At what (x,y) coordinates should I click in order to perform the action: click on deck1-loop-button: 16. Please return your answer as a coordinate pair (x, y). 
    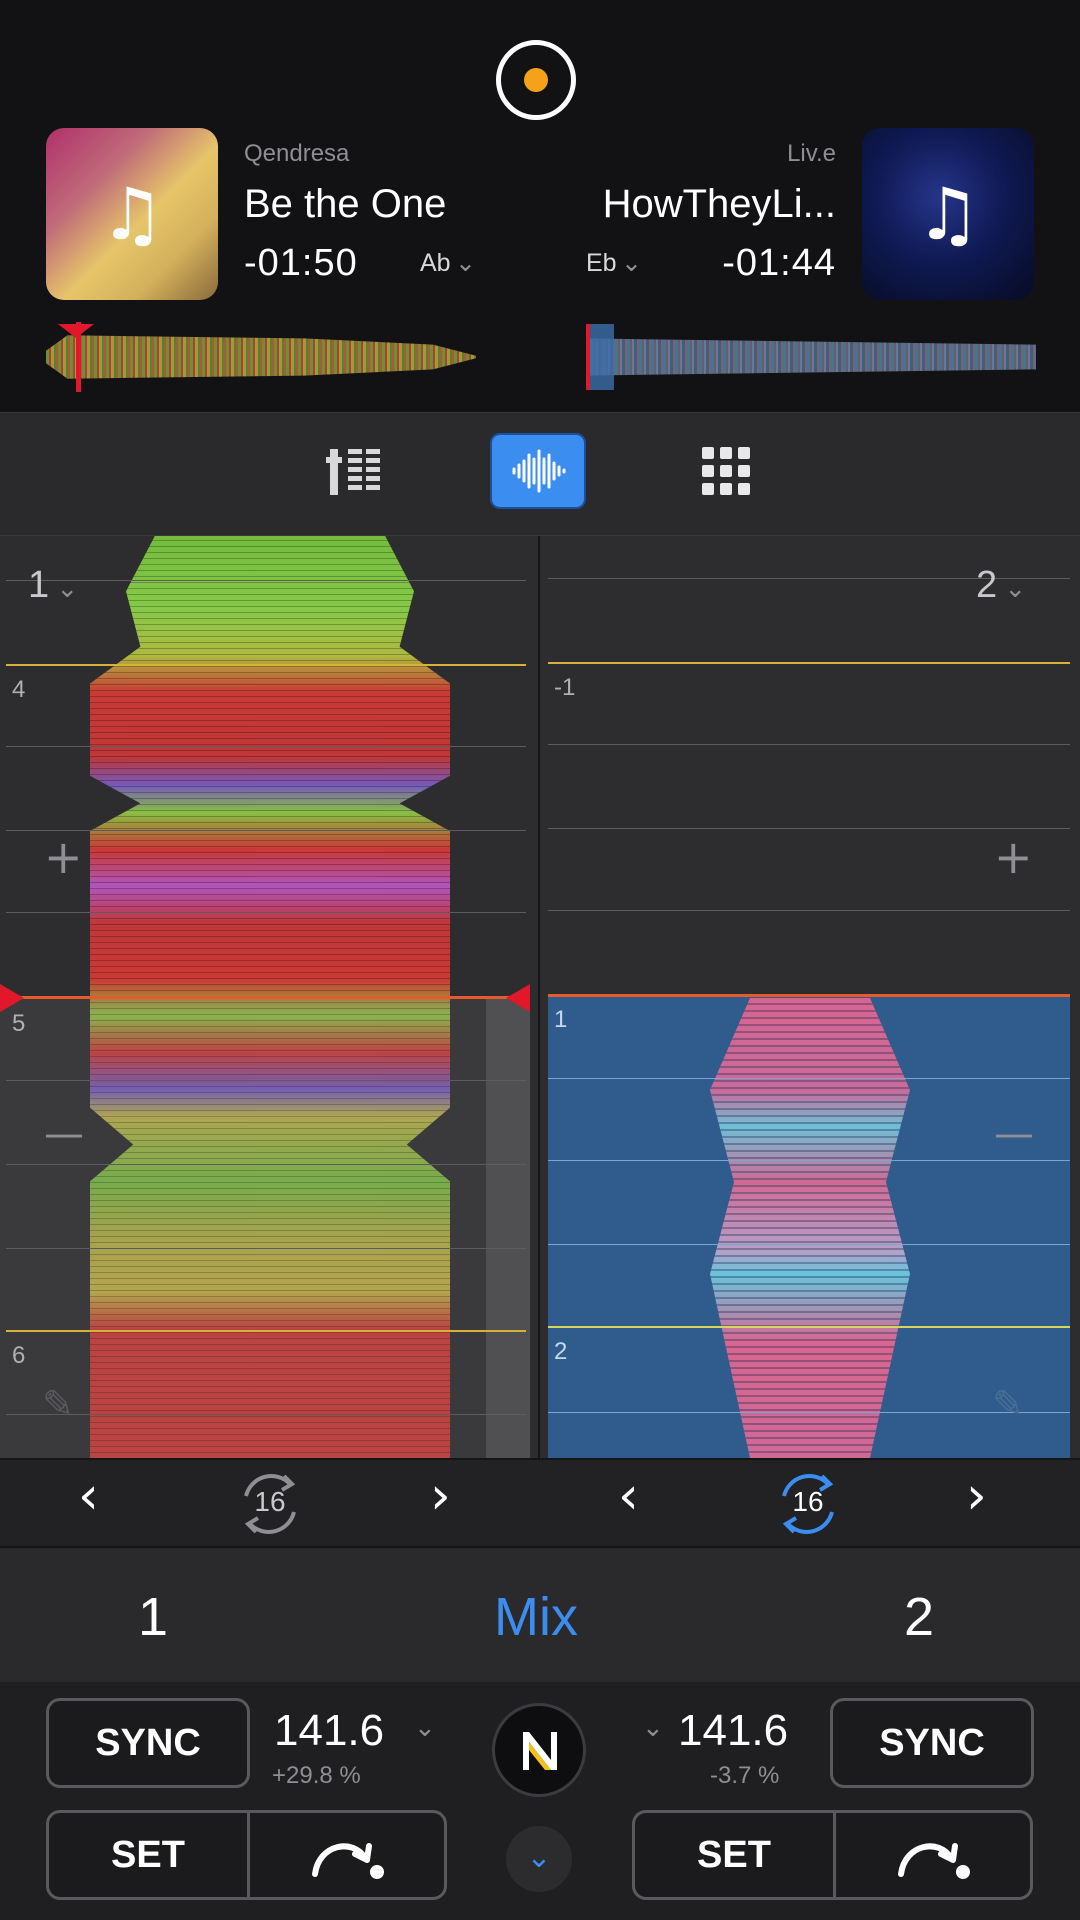
    Looking at the image, I should click on (270, 1504).